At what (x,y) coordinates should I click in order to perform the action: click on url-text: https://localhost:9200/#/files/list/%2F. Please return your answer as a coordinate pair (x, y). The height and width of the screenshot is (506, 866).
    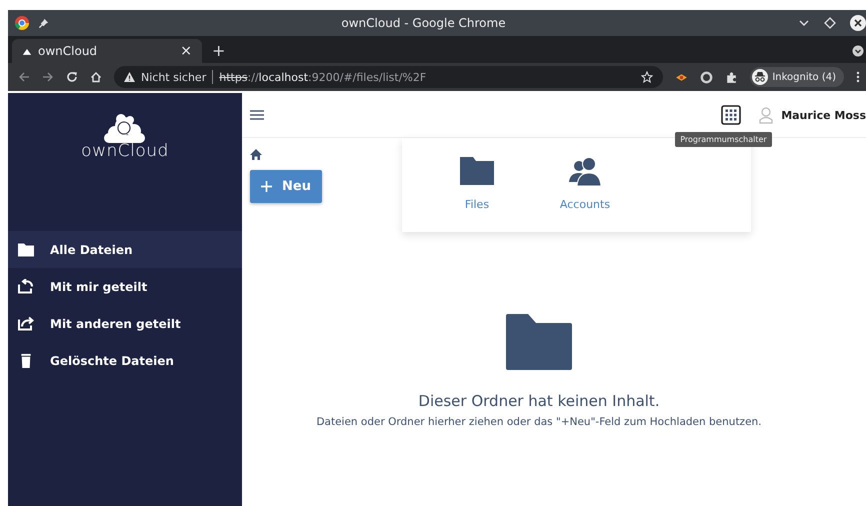
    Looking at the image, I should click on (323, 77).